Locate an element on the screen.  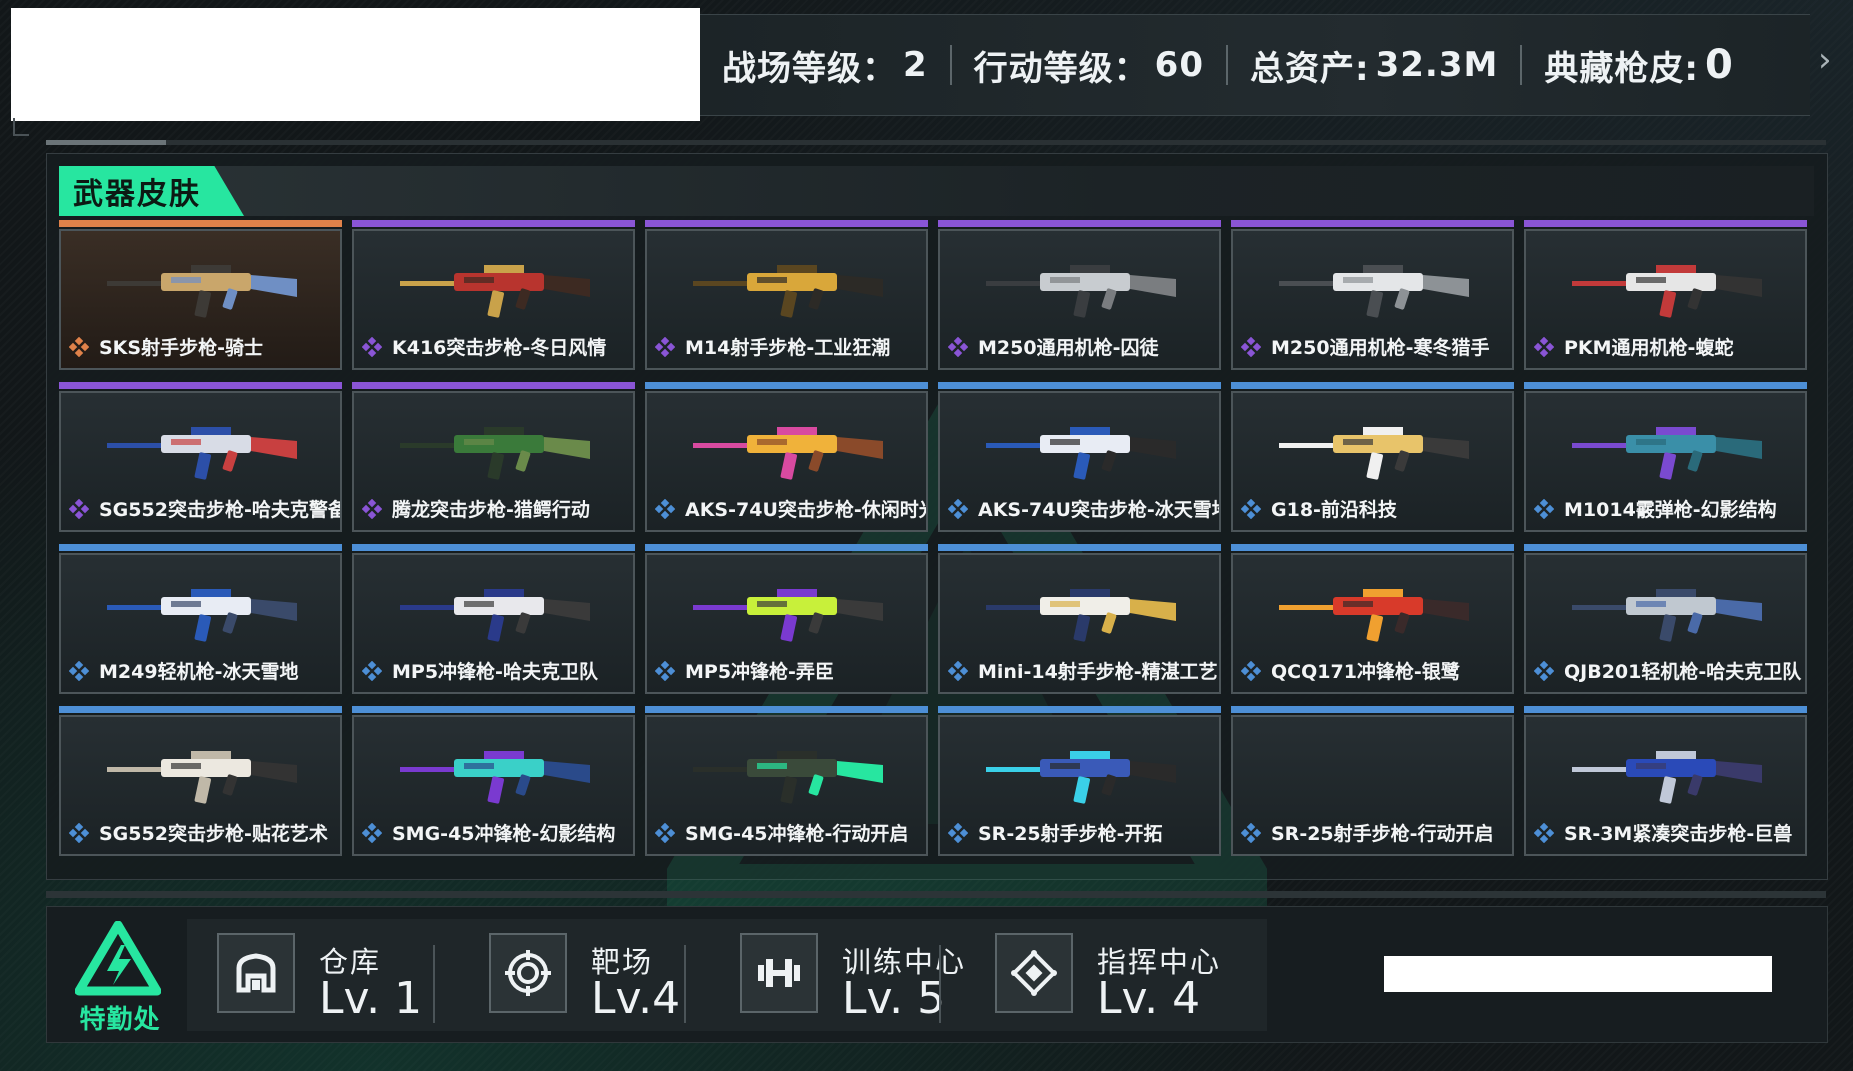
facility-2: 训练中心 Lv. 5 is located at coordinates (837, 975).